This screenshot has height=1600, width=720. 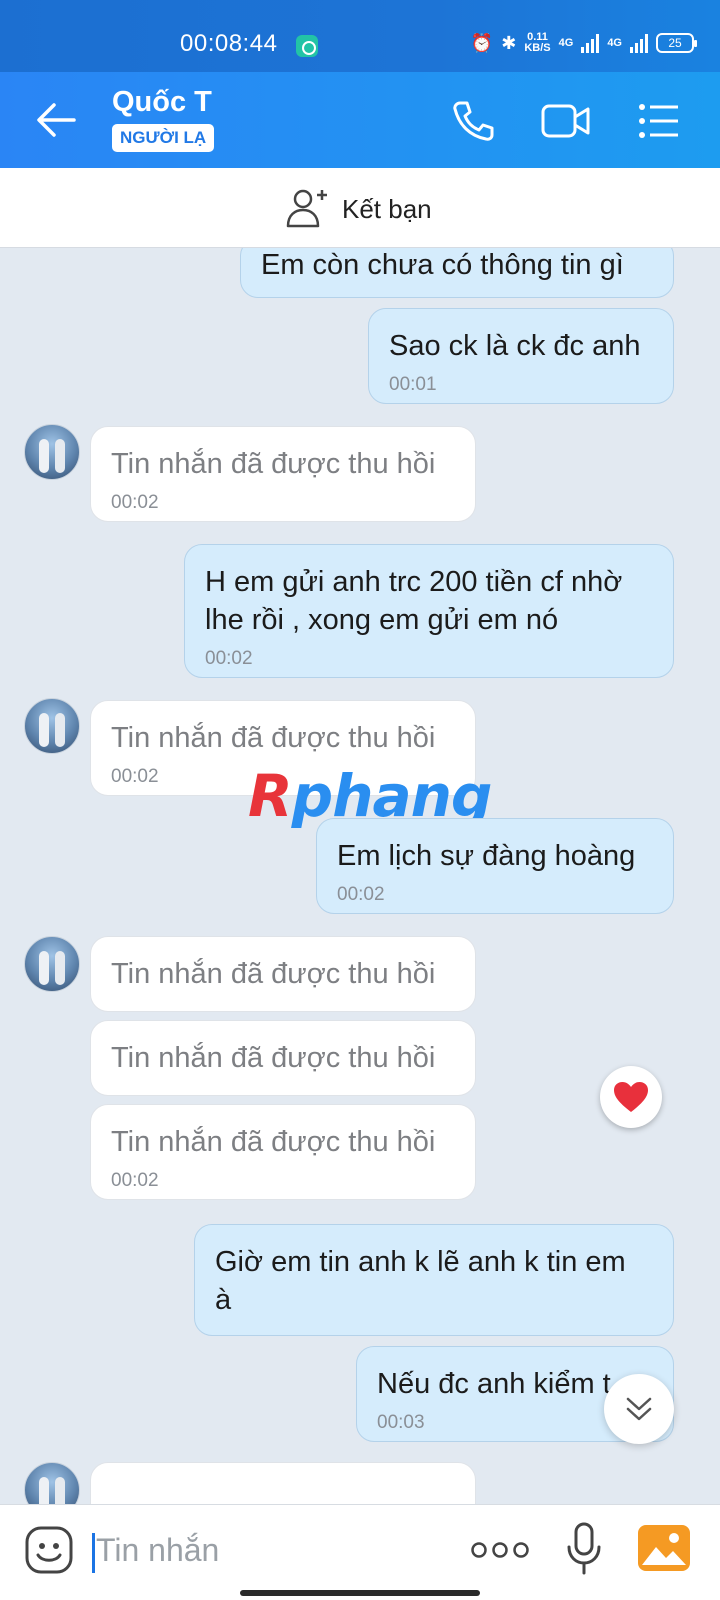 What do you see at coordinates (434, 1280) in the screenshot?
I see `message-sent: Giờ em tin anh k lẽ anh k tin em à` at bounding box center [434, 1280].